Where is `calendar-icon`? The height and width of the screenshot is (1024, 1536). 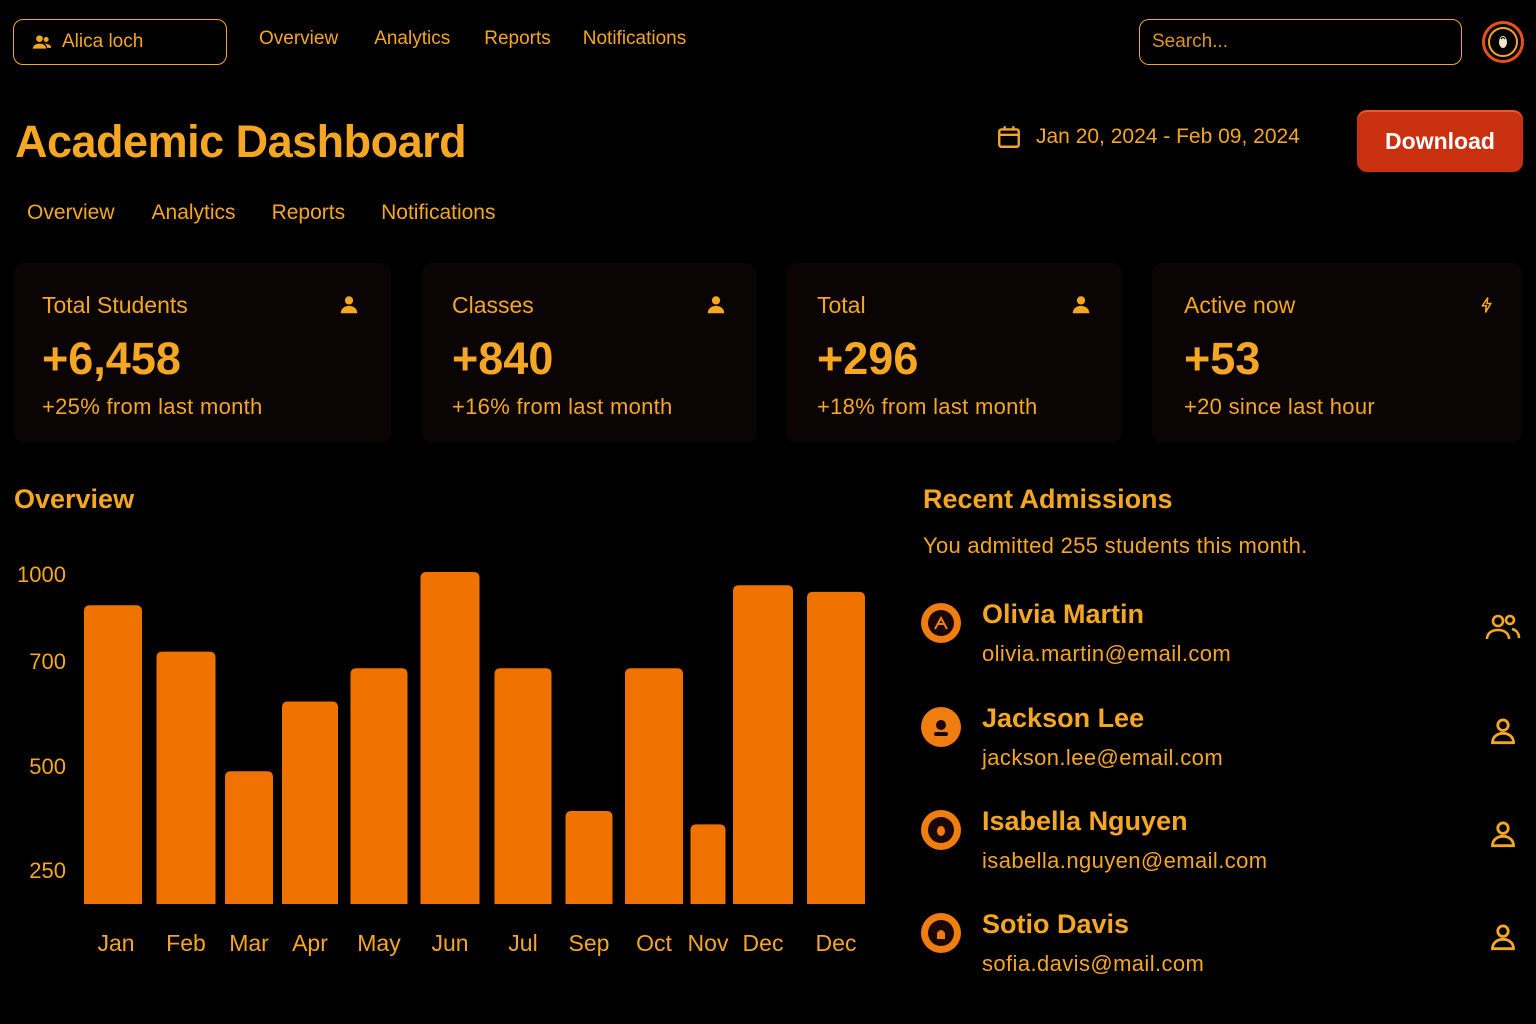 calendar-icon is located at coordinates (1009, 137).